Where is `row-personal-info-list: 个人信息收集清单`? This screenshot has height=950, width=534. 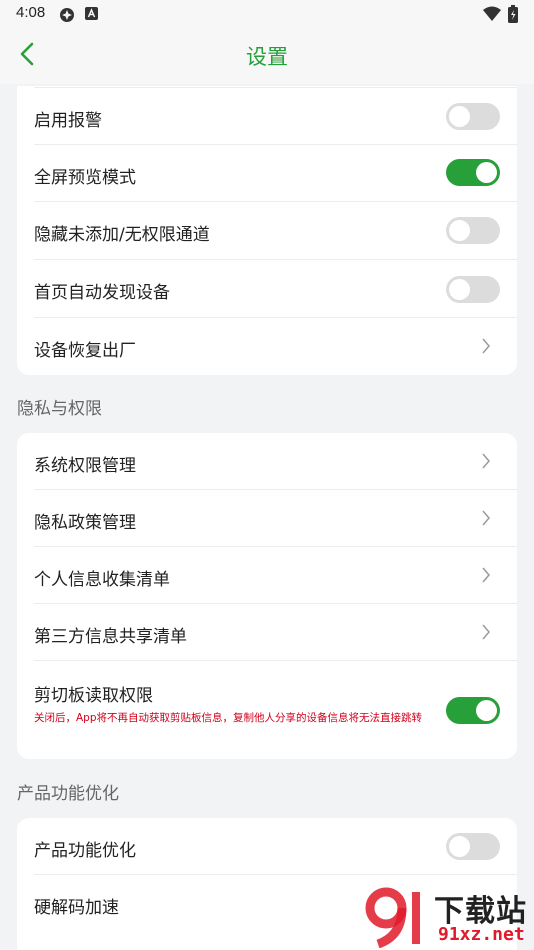 row-personal-info-list: 个人信息收集清单 is located at coordinates (267, 575).